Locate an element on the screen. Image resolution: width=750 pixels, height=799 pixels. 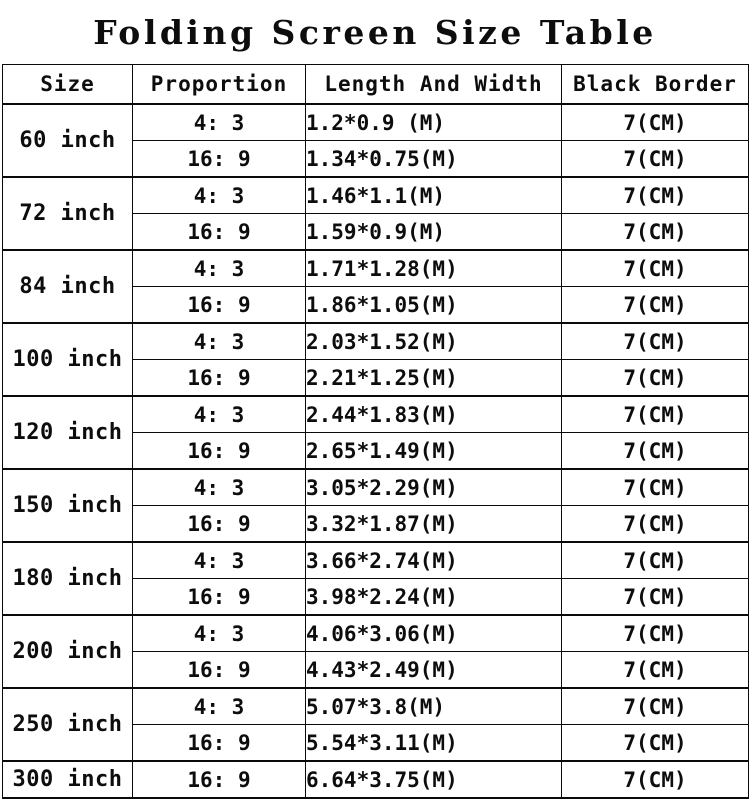
table-row: 300 inch 16: 9 6.64*3.75(M) 7(CM) is located at coordinates (375, 779).